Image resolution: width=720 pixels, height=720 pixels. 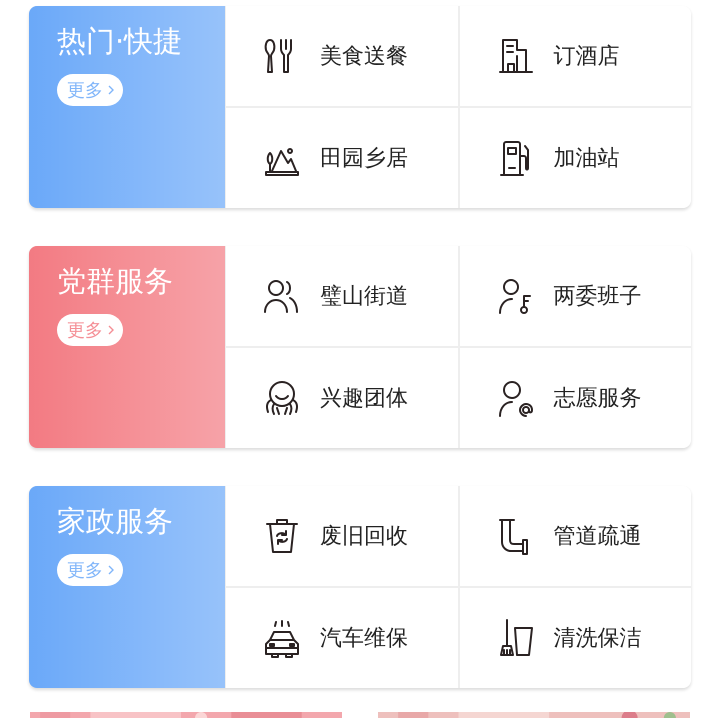 I want to click on service-item: 加油站, so click(x=575, y=158).